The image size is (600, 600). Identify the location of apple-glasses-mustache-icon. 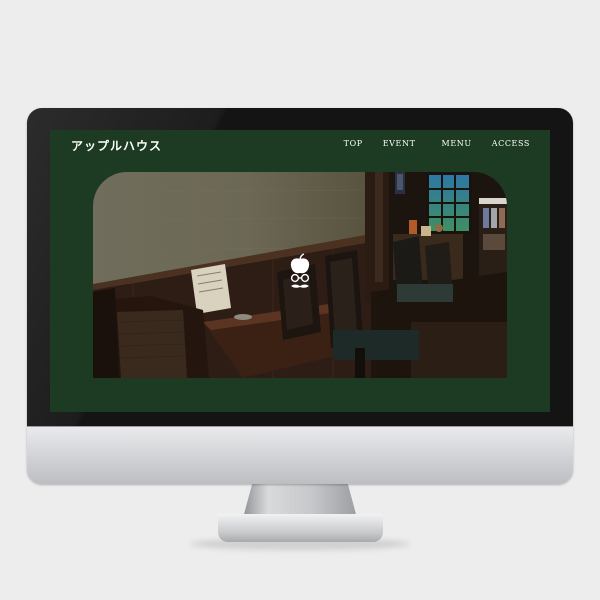
(300, 270).